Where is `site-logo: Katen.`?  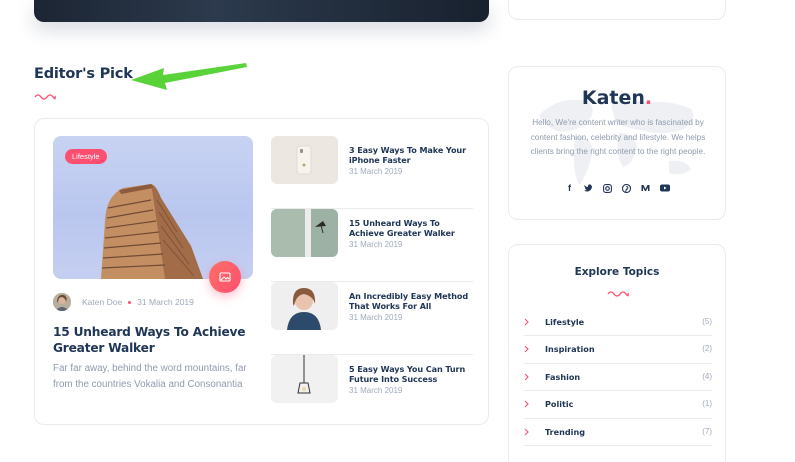
site-logo: Katen. is located at coordinates (617, 98).